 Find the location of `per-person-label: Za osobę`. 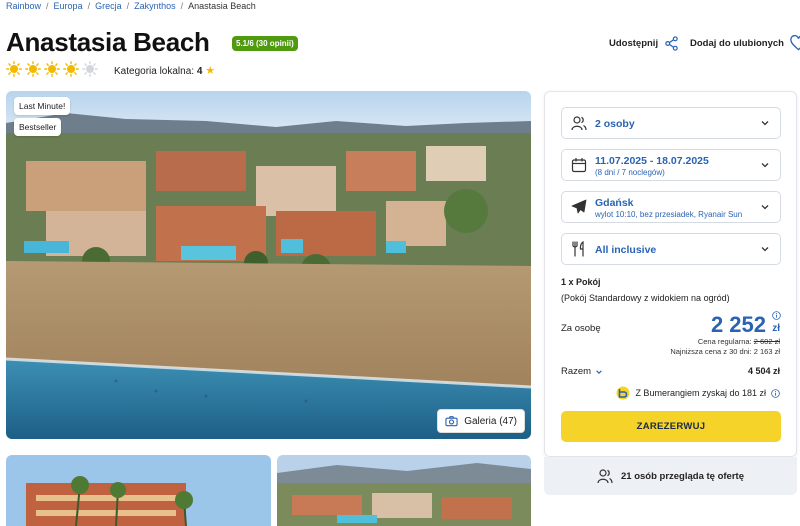

per-person-label: Za osobę is located at coordinates (581, 328).